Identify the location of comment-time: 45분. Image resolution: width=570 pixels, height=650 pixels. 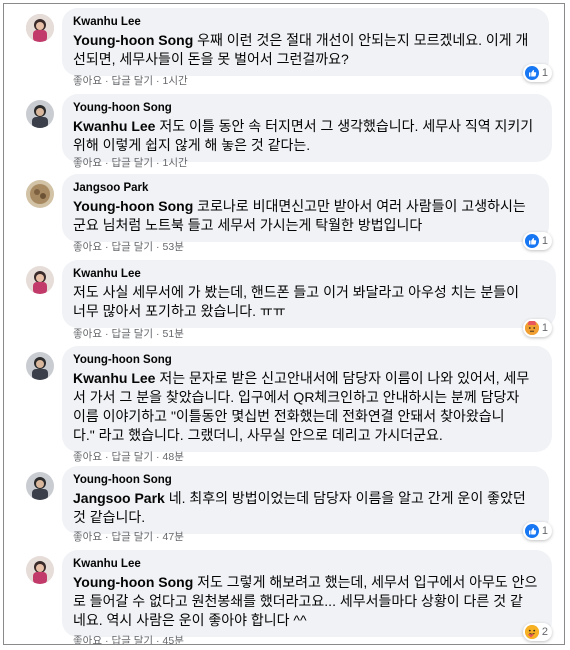
(173, 639).